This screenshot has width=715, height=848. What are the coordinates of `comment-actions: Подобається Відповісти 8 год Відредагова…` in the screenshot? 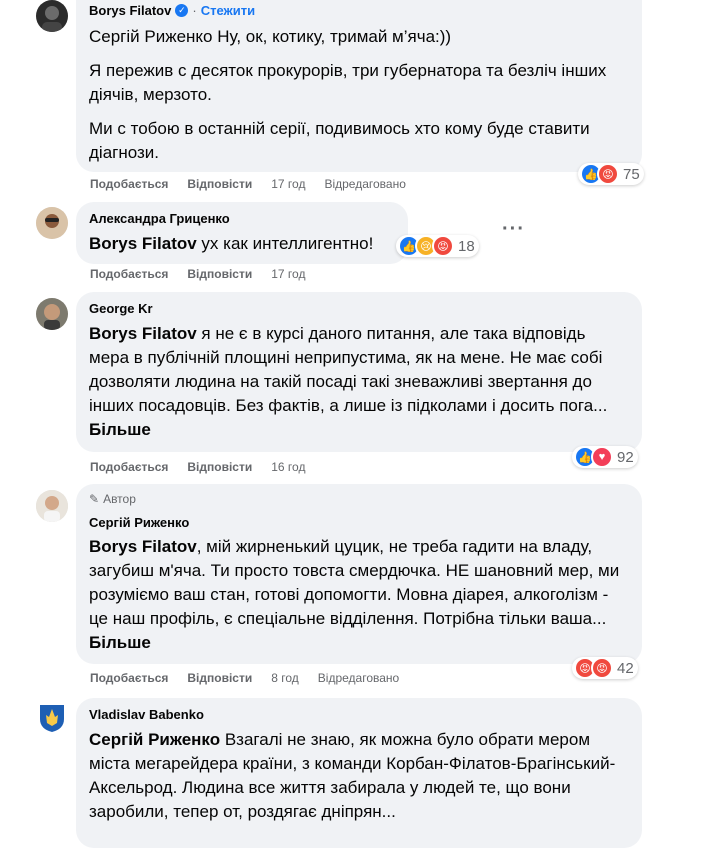 It's located at (254, 678).